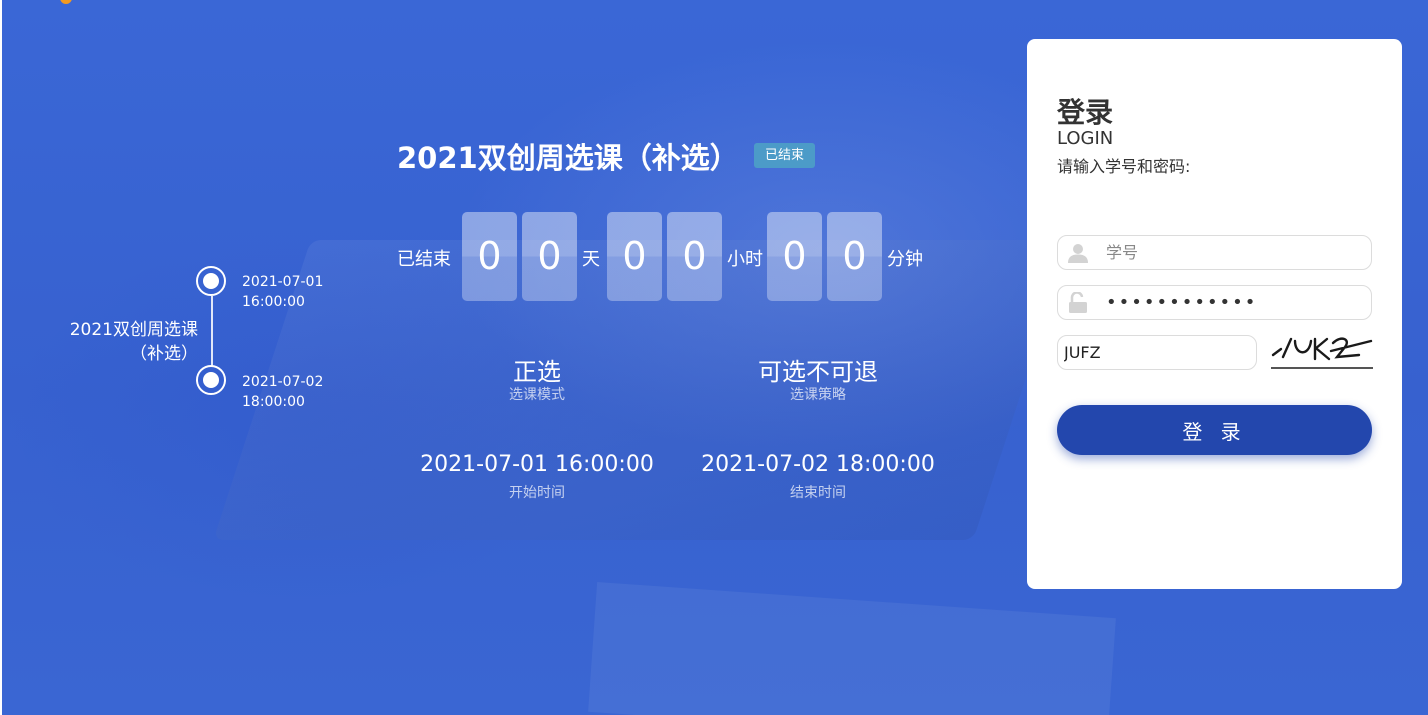  What do you see at coordinates (283, 282) in the screenshot?
I see `timeline-start-date: 2021-07-01` at bounding box center [283, 282].